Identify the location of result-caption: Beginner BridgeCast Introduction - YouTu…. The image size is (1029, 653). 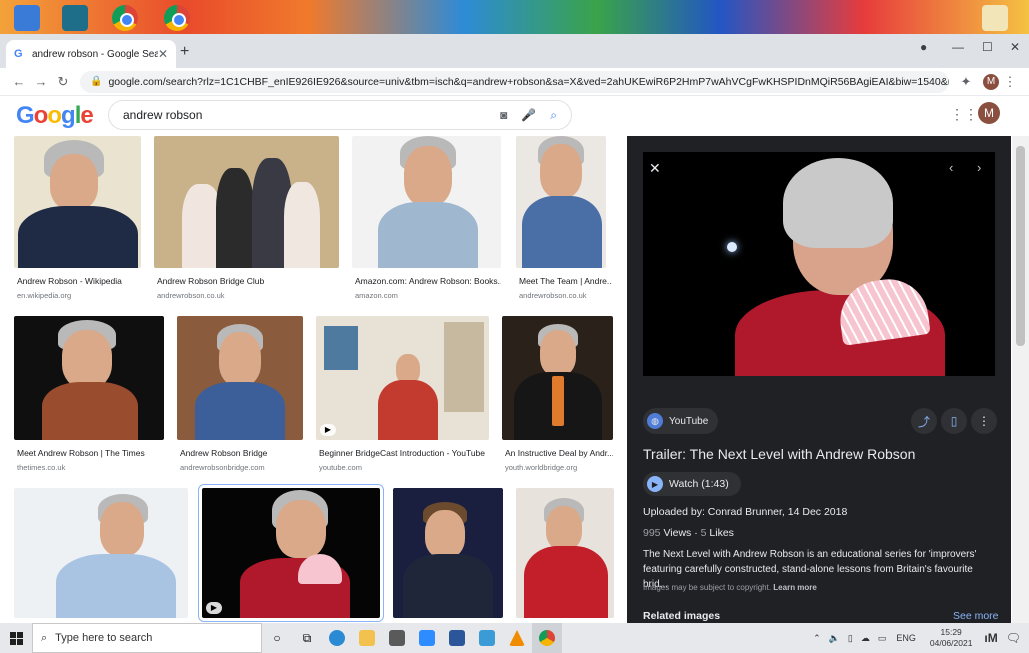
(405, 453).